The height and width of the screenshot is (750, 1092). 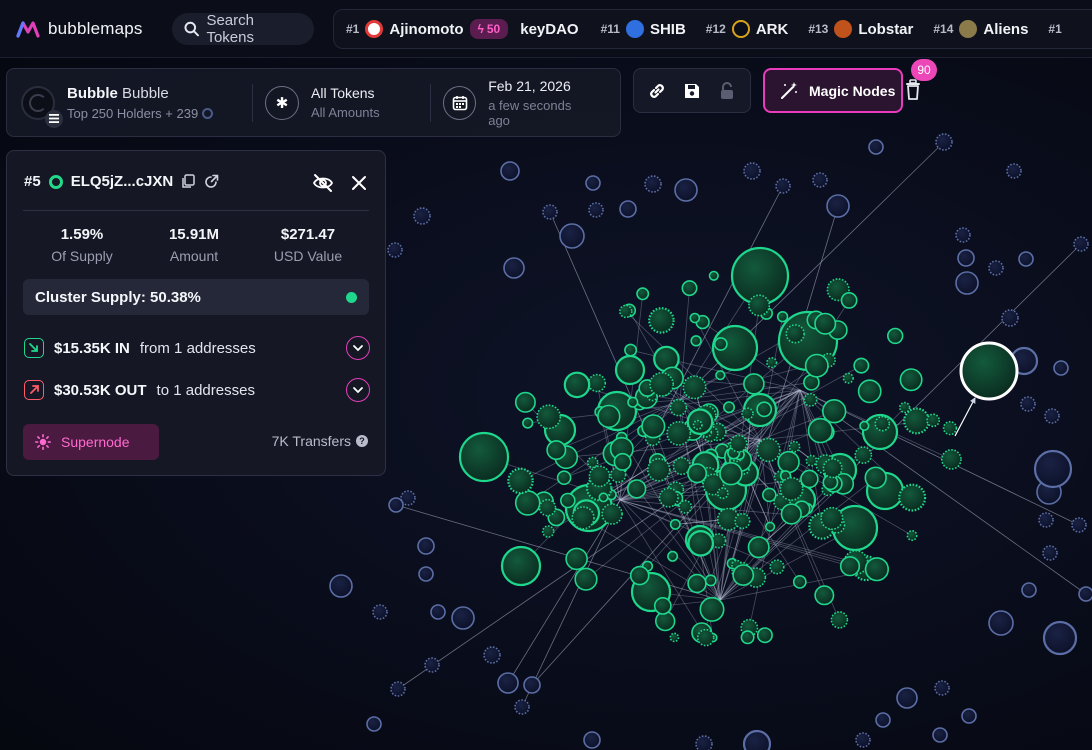 What do you see at coordinates (211, 181) in the screenshot?
I see `external-link-icon` at bounding box center [211, 181].